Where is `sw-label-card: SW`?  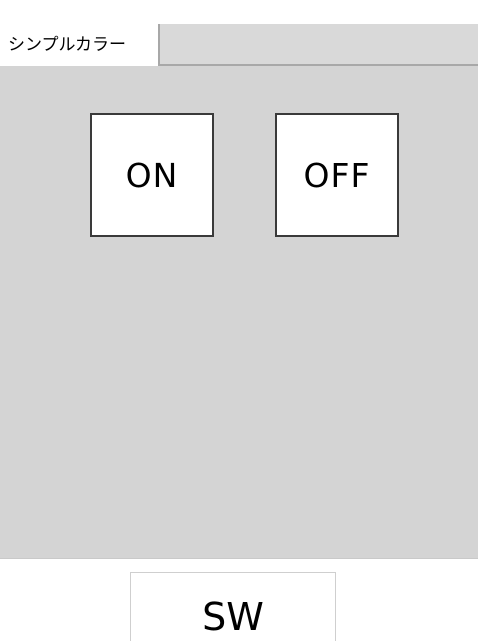
sw-label-card: SW is located at coordinates (233, 606).